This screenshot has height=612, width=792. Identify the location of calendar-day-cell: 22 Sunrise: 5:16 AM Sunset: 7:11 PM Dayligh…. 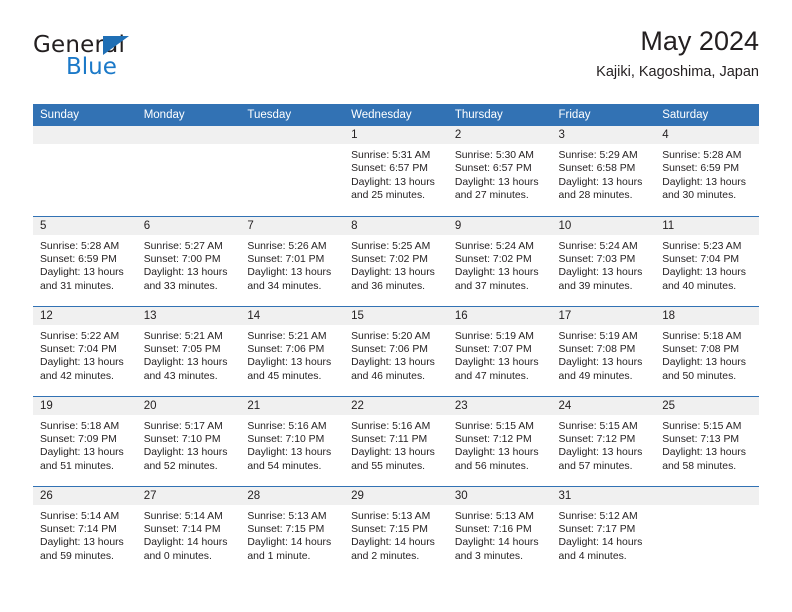
(396, 440).